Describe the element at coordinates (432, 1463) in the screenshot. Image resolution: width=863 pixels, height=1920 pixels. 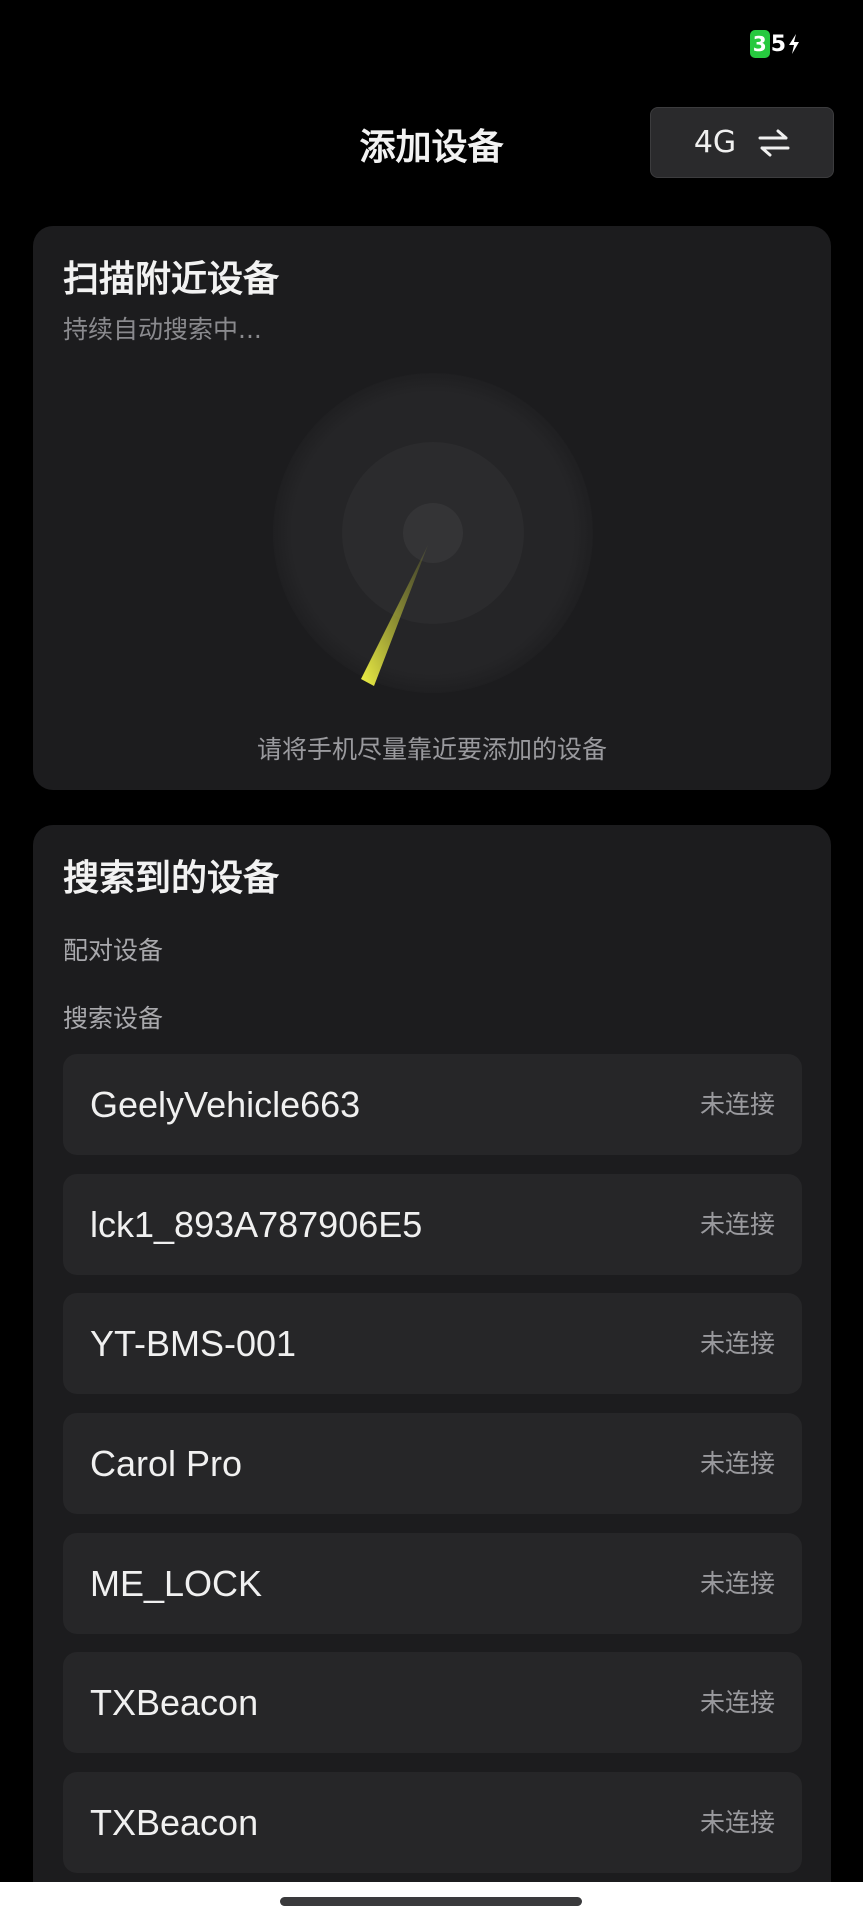
I see `device-row: Carol Pro 未连接` at that location.